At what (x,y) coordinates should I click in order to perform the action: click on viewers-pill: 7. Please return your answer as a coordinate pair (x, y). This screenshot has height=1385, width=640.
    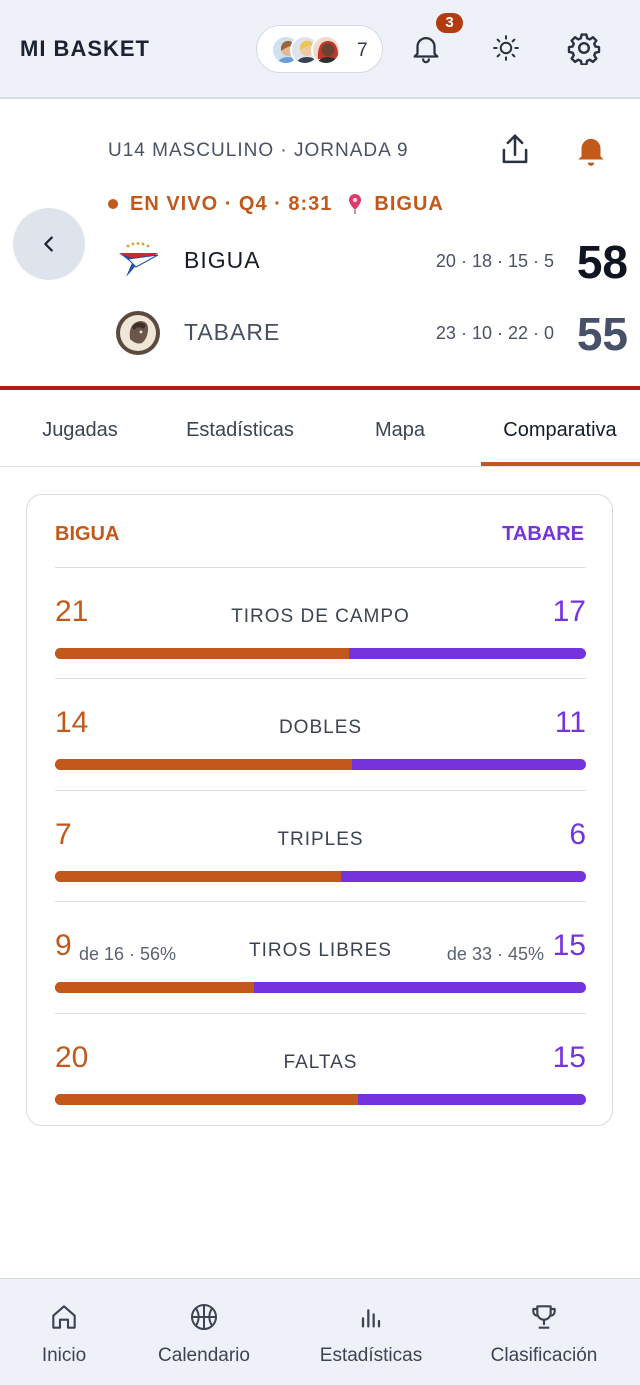
    Looking at the image, I should click on (319, 49).